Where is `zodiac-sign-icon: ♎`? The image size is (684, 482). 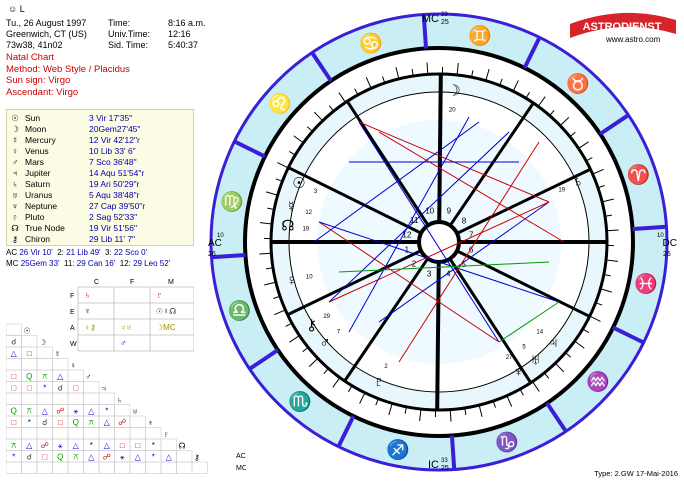 zodiac-sign-icon: ♎ is located at coordinates (239, 310).